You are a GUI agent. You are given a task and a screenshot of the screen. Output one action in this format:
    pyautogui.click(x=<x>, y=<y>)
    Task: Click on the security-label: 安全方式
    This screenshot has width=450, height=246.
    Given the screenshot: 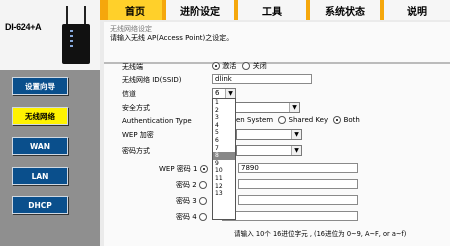 What is the action you would take?
    pyautogui.click(x=136, y=108)
    